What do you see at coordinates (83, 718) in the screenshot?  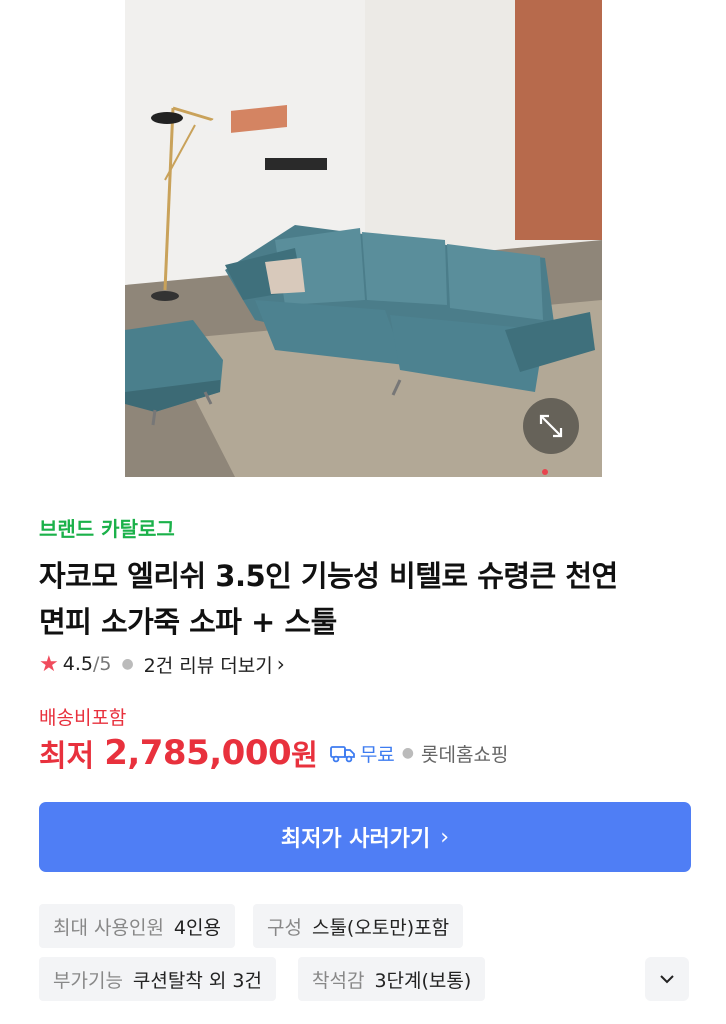 I see `shipping-included-label: 배송비포함` at bounding box center [83, 718].